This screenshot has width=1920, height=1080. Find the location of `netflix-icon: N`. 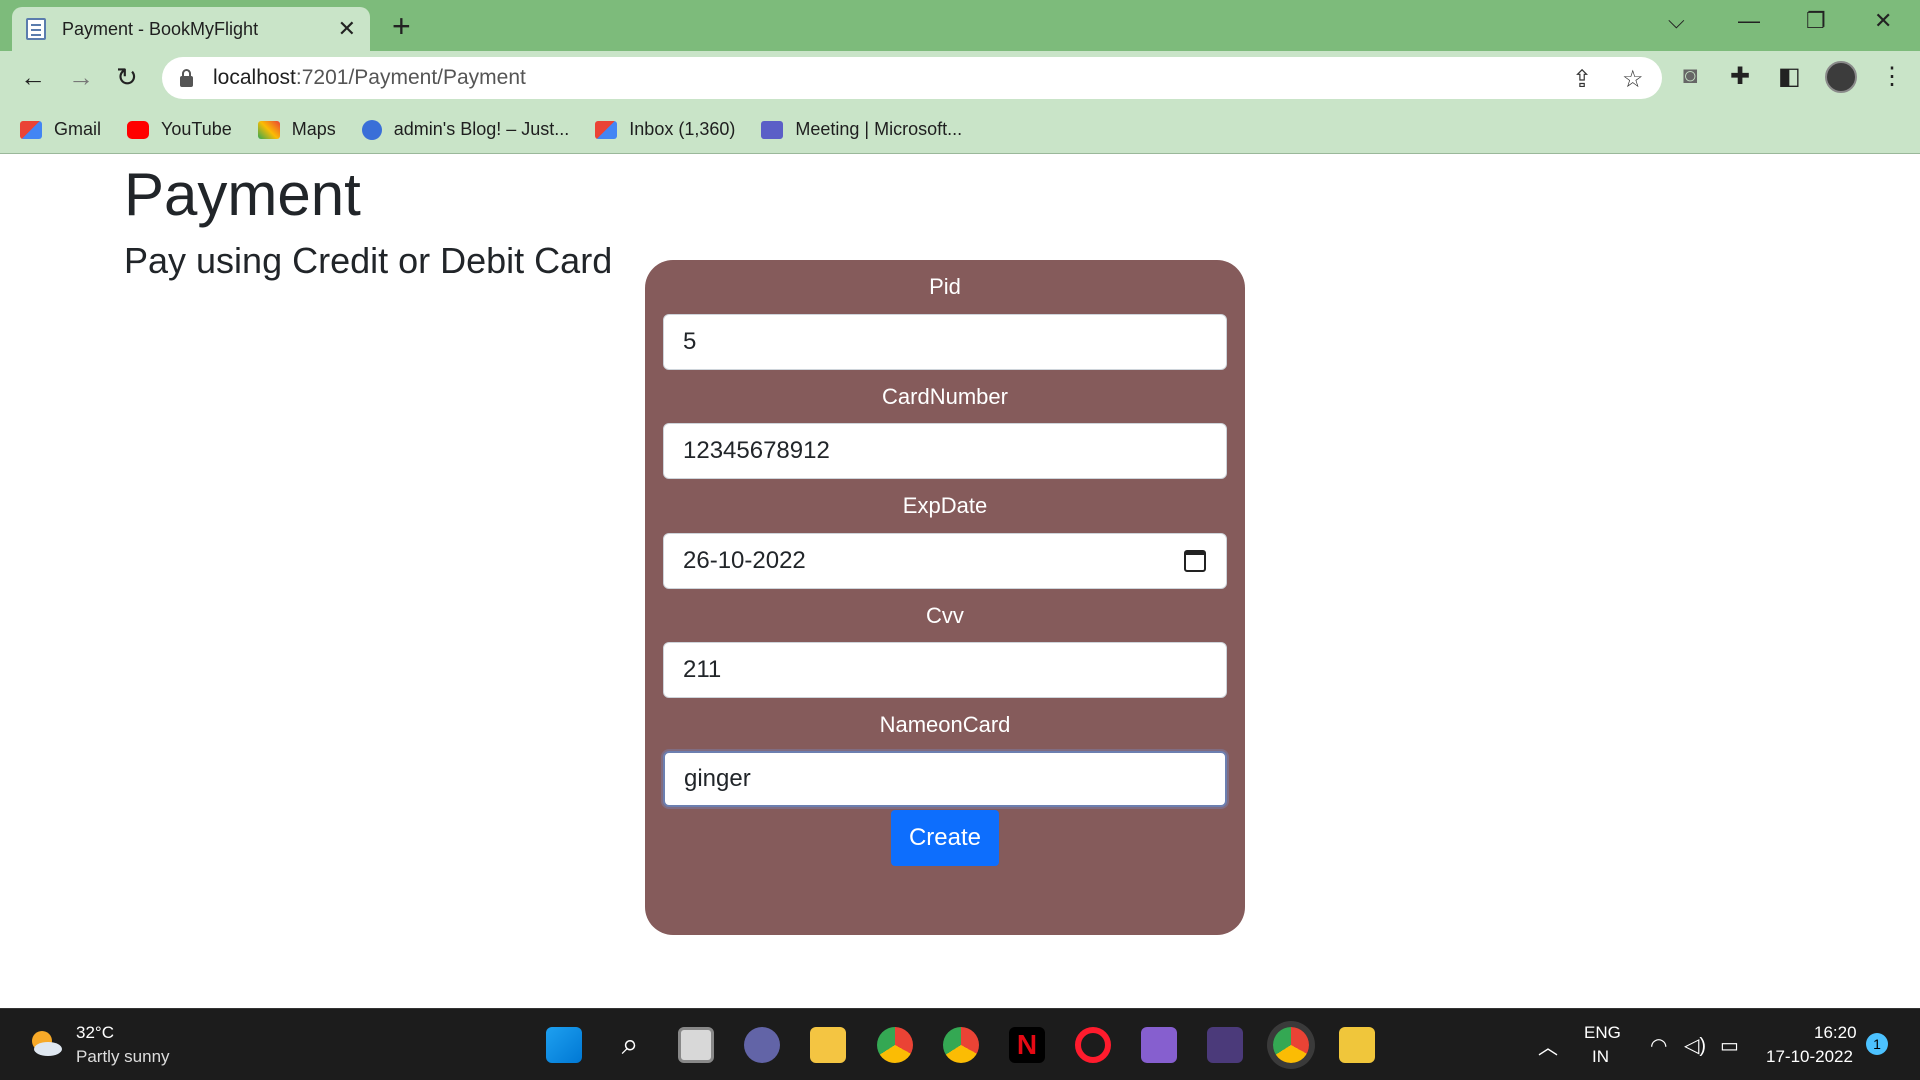

netflix-icon: N is located at coordinates (1027, 1045).